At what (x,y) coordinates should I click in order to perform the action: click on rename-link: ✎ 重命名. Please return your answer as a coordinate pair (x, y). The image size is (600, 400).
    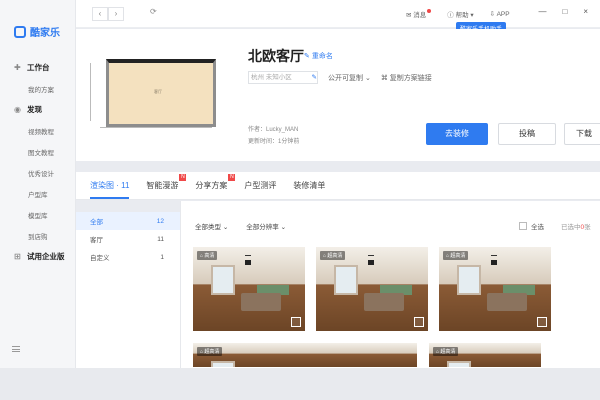
    Looking at the image, I should click on (318, 56).